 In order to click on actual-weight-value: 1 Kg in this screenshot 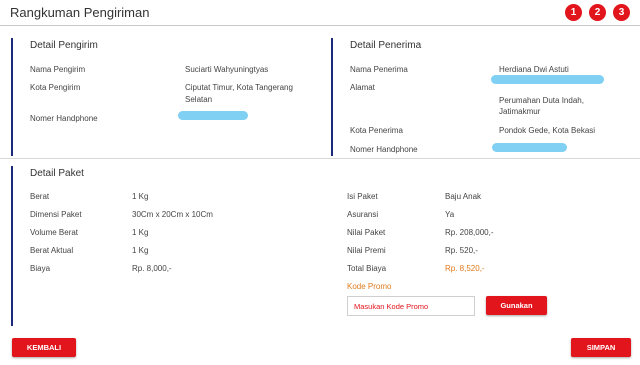, I will do `click(140, 250)`.